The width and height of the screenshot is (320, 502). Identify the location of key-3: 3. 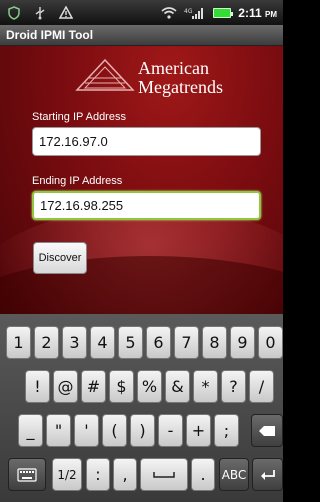
(74, 342).